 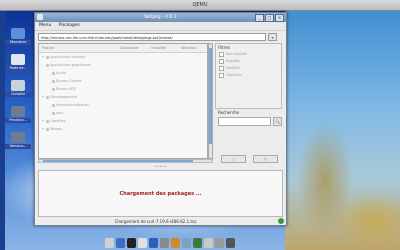 What do you see at coordinates (259, 18) in the screenshot?
I see `minimize-button: _` at bounding box center [259, 18].